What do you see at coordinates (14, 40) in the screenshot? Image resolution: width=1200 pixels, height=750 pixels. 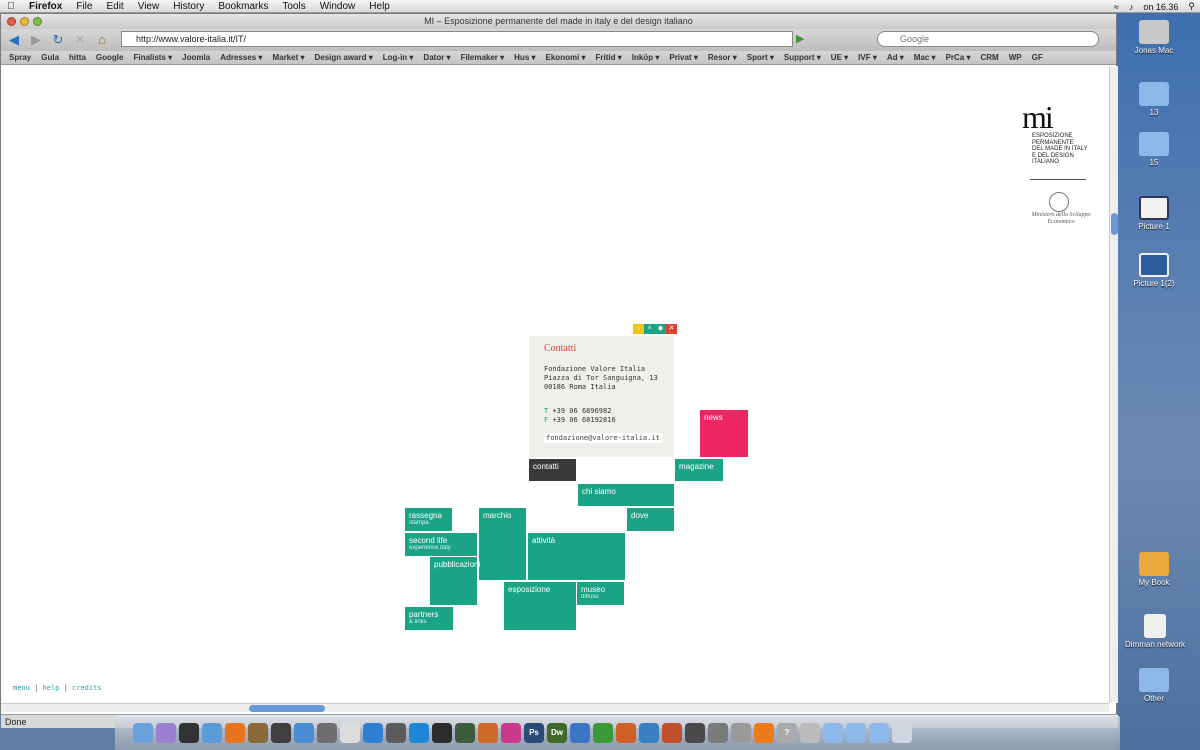 I see `back-icon: ◀` at bounding box center [14, 40].